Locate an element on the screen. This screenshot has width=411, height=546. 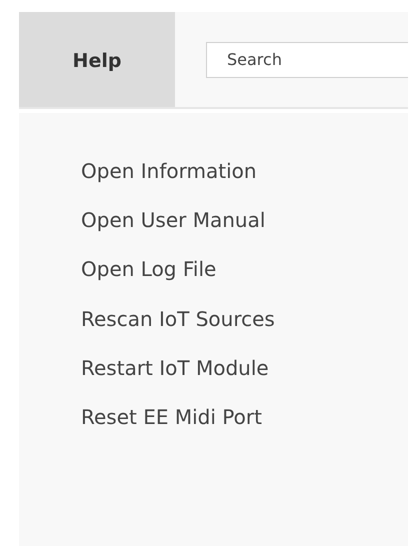
menu-item: Restart IoT Module is located at coordinates (175, 379).